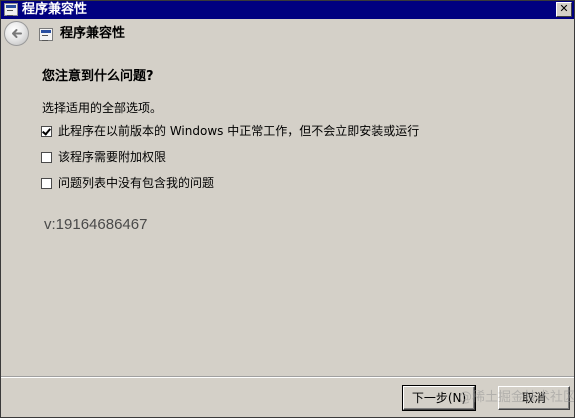  I want to click on option-previous-windows: 此程序在以前版本的 Windows 中正常工作，但不会立即安装或运行, so click(230, 131).